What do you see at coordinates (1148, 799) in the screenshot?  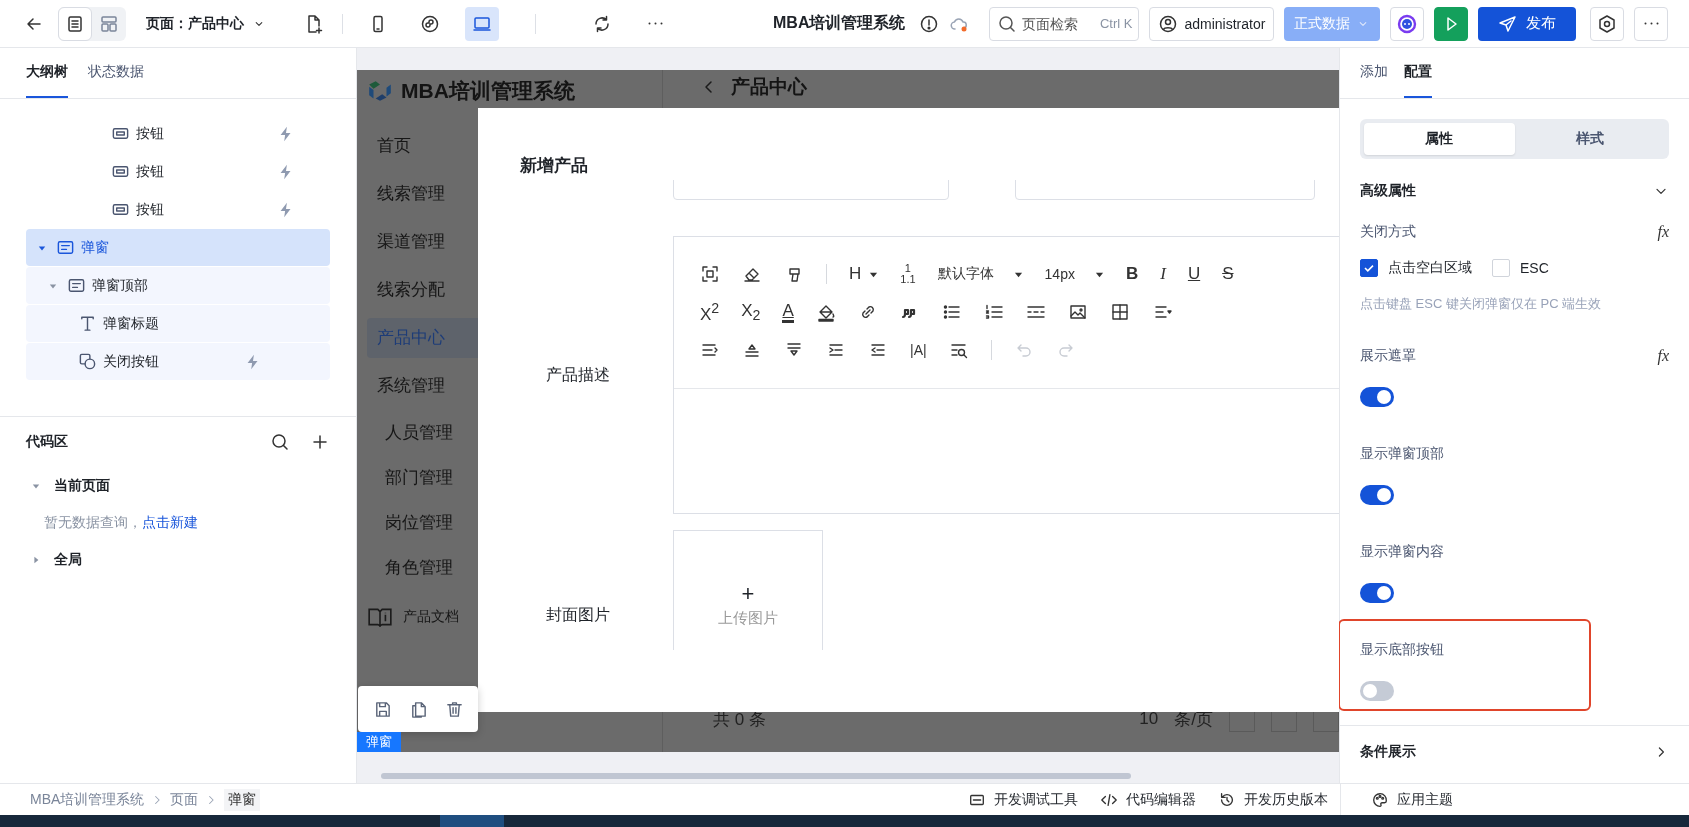 I see `dev-tool-button: 代码编辑器` at bounding box center [1148, 799].